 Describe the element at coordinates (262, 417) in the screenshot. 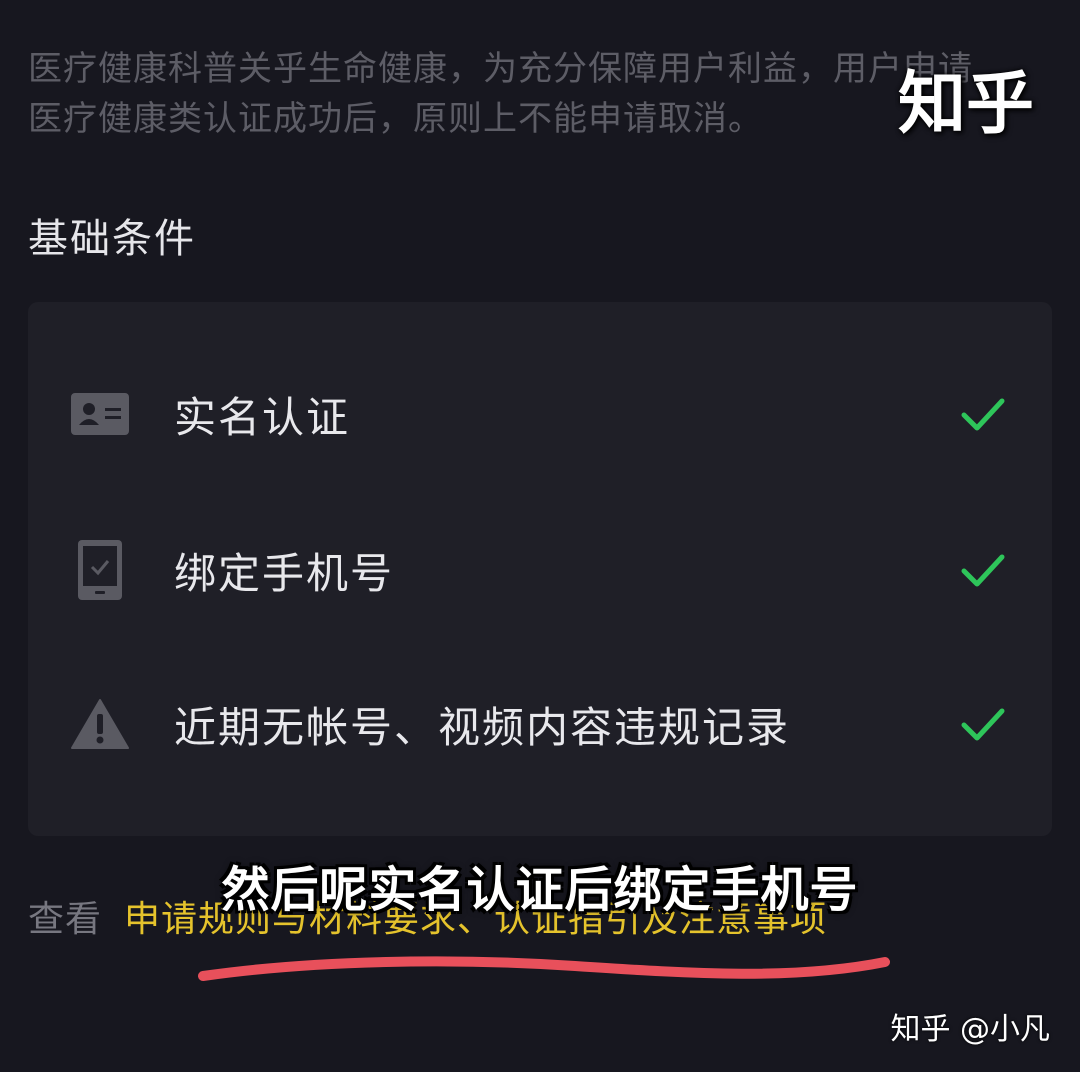

I see `condition-label: 实名认证` at that location.